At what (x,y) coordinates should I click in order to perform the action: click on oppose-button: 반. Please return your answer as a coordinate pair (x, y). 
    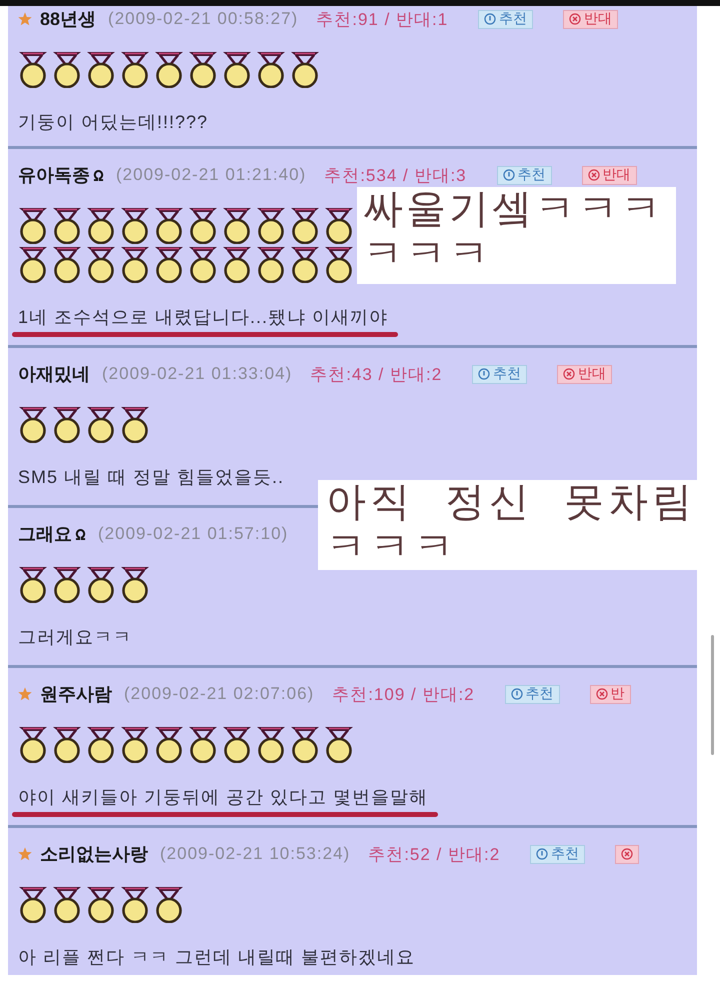
    Looking at the image, I should click on (610, 694).